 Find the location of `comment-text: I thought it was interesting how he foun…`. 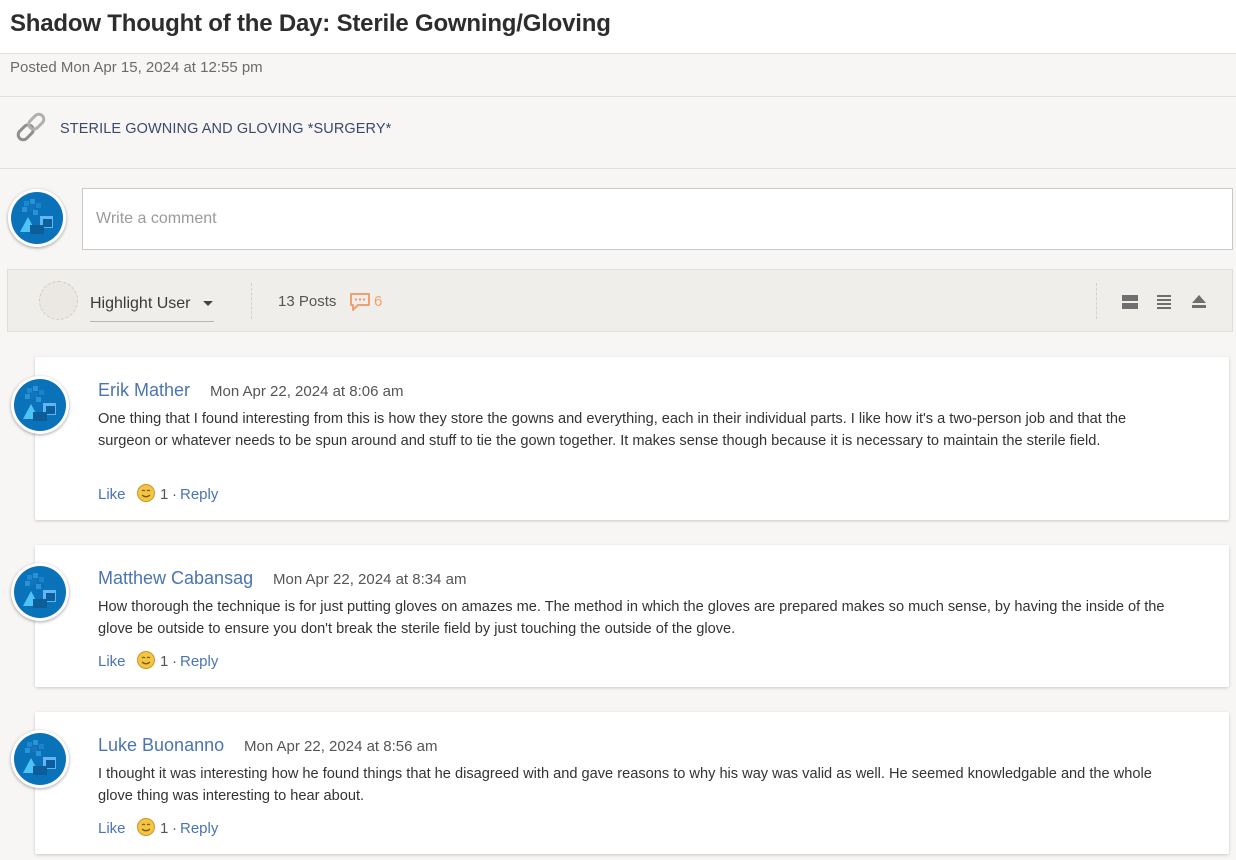

comment-text: I thought it was interesting how he foun… is located at coordinates (625, 785).